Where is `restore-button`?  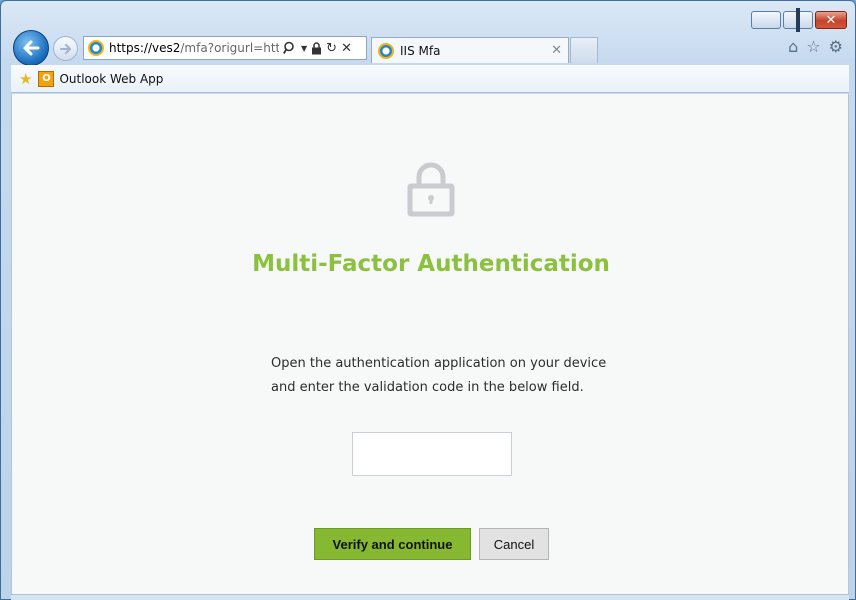
restore-button is located at coordinates (798, 20).